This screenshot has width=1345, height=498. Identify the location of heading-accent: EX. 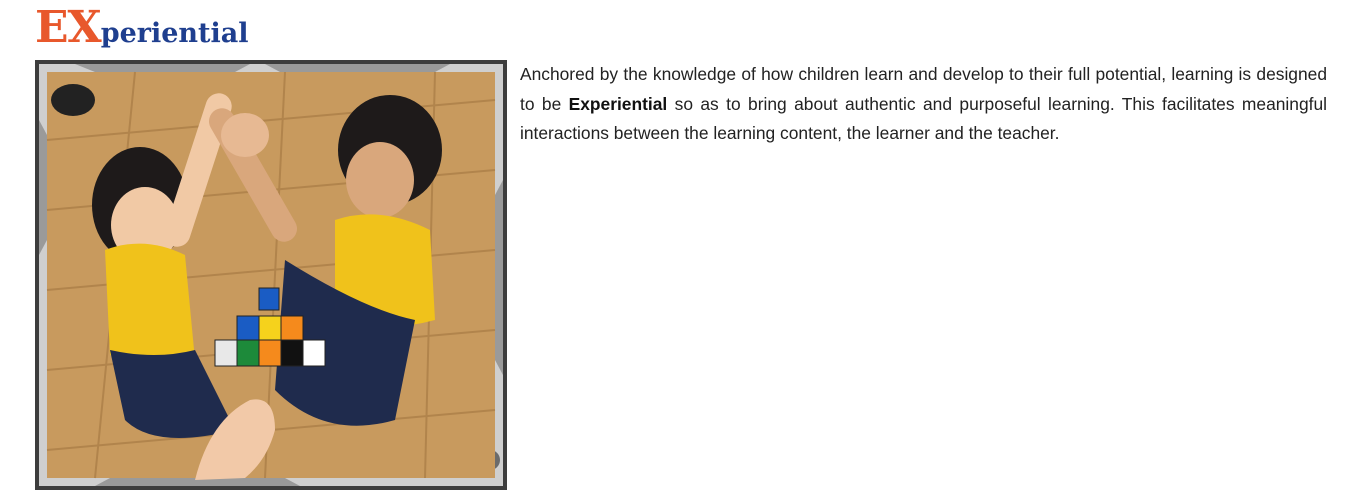
(68, 27).